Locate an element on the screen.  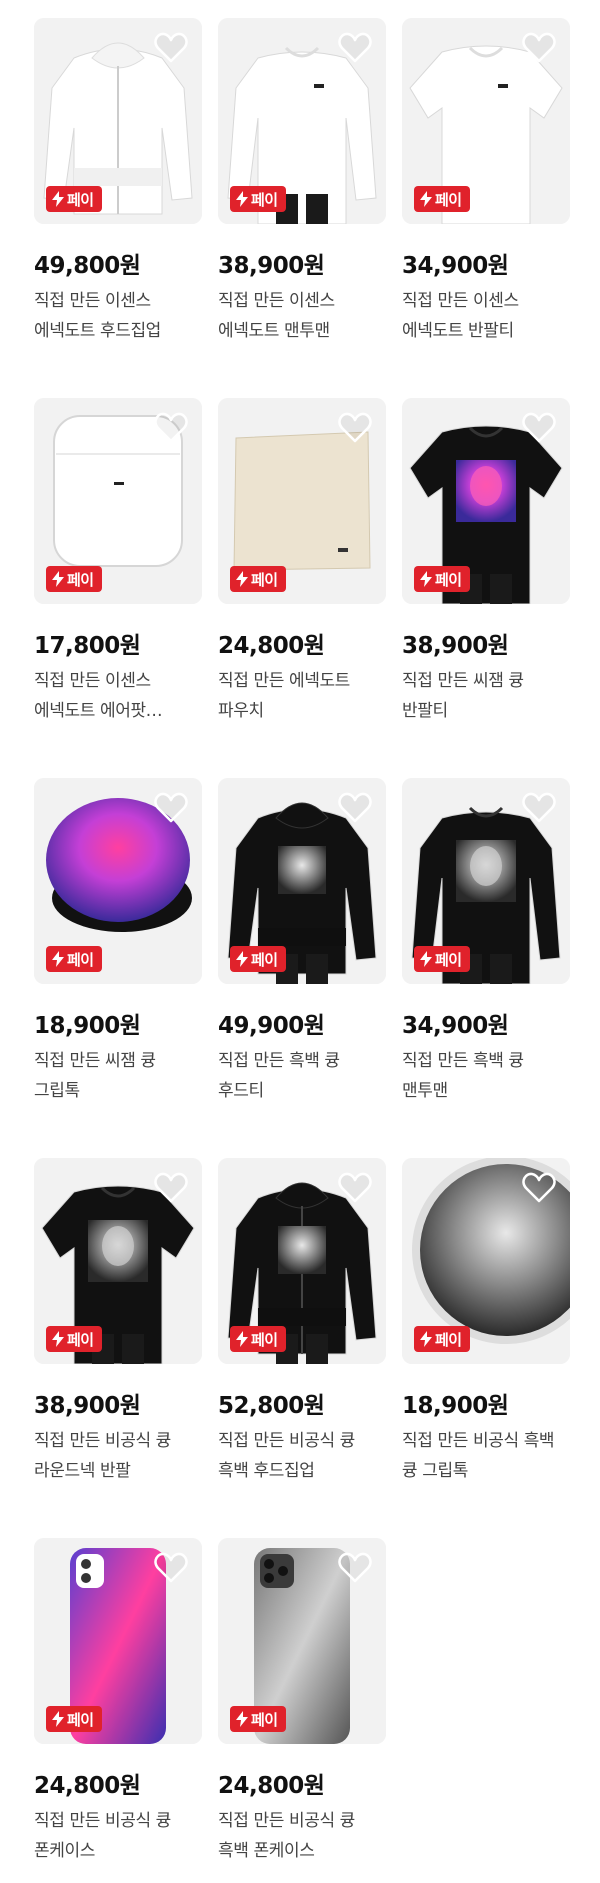
product-card: 페이 24,800원 직접 만든 비공식 큥 폰케이스 is located at coordinates (118, 1702).